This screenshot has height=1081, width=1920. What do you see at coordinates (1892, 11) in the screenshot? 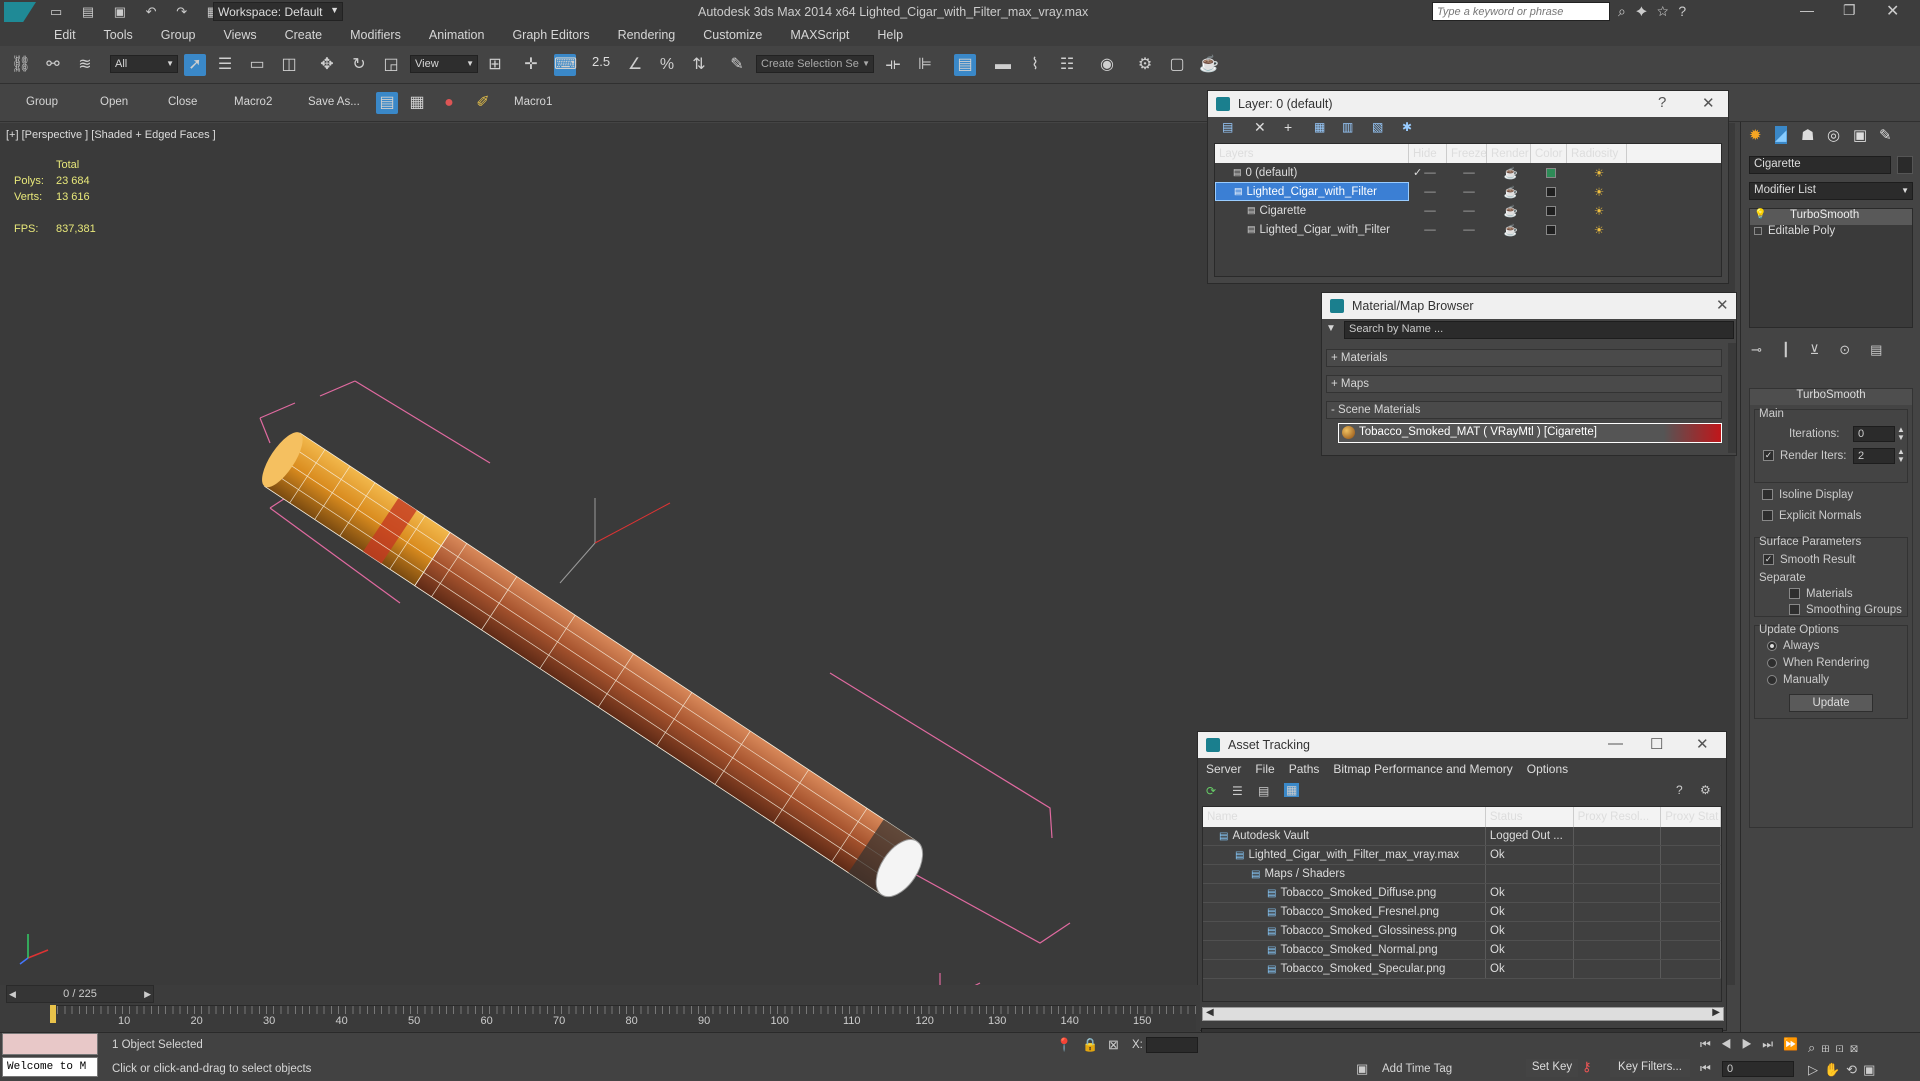
I see `close-icon: ✕` at bounding box center [1892, 11].